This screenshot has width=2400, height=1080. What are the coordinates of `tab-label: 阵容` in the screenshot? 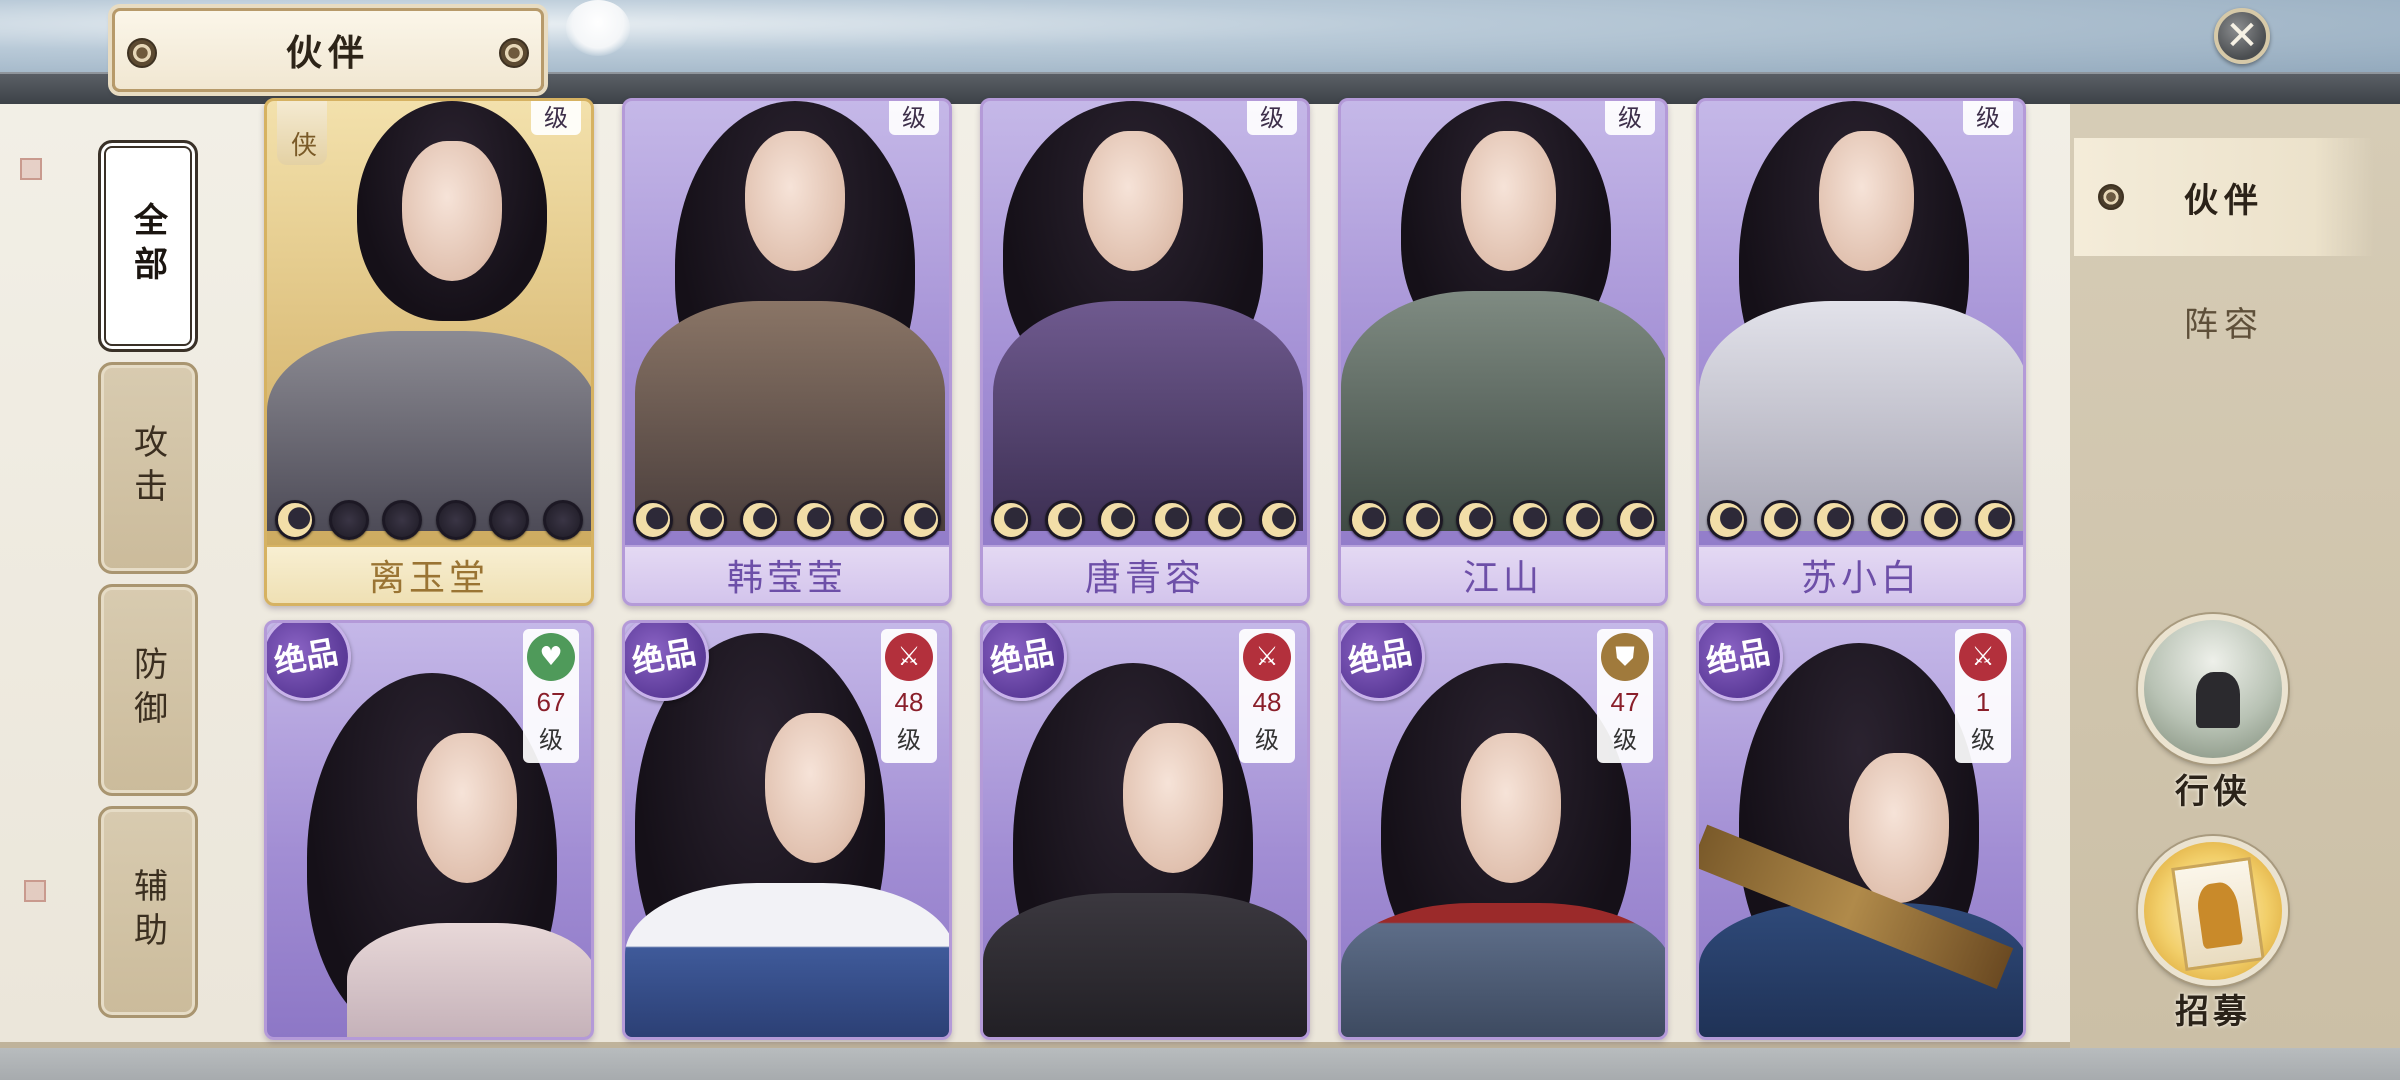 It's located at (2224, 324).